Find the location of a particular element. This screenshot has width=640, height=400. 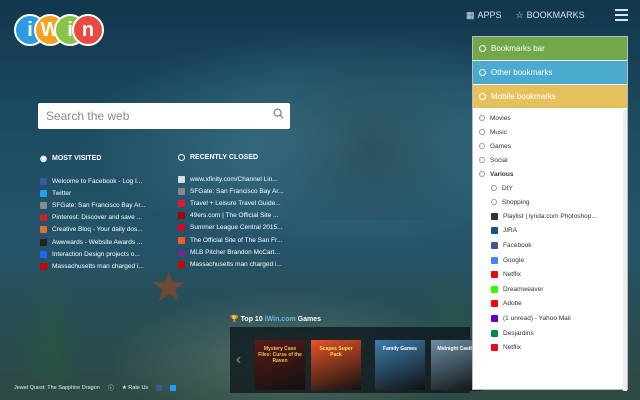

games-title-prefix: Top 10 is located at coordinates (252, 319).